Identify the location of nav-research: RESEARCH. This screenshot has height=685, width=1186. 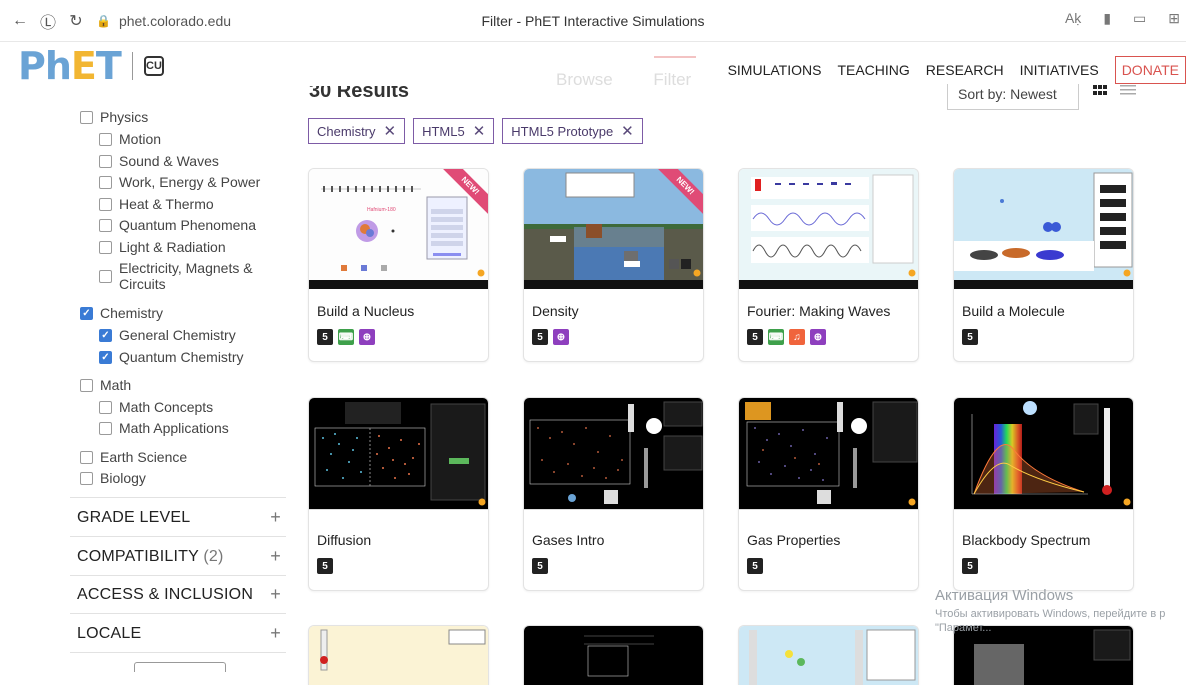
(965, 70).